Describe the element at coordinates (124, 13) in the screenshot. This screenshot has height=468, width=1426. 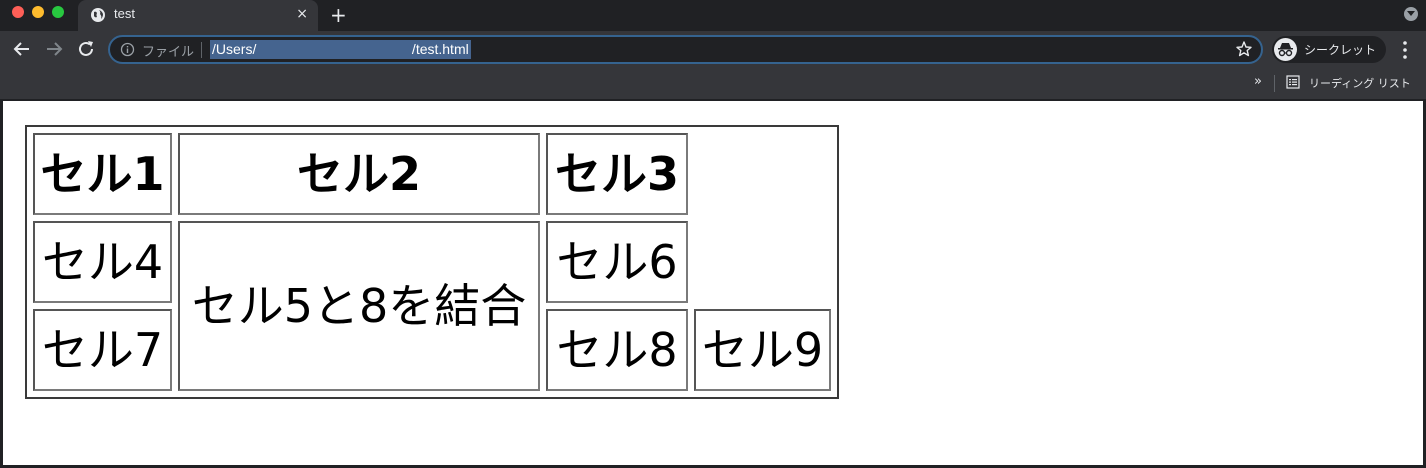
I see `tab-title: test` at that location.